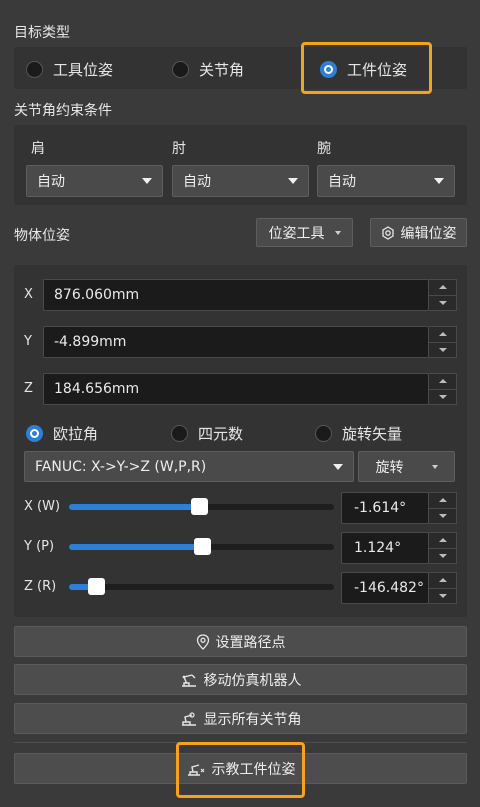 This screenshot has height=807, width=480. Describe the element at coordinates (203, 641) in the screenshot. I see `location-pin-icon` at that location.